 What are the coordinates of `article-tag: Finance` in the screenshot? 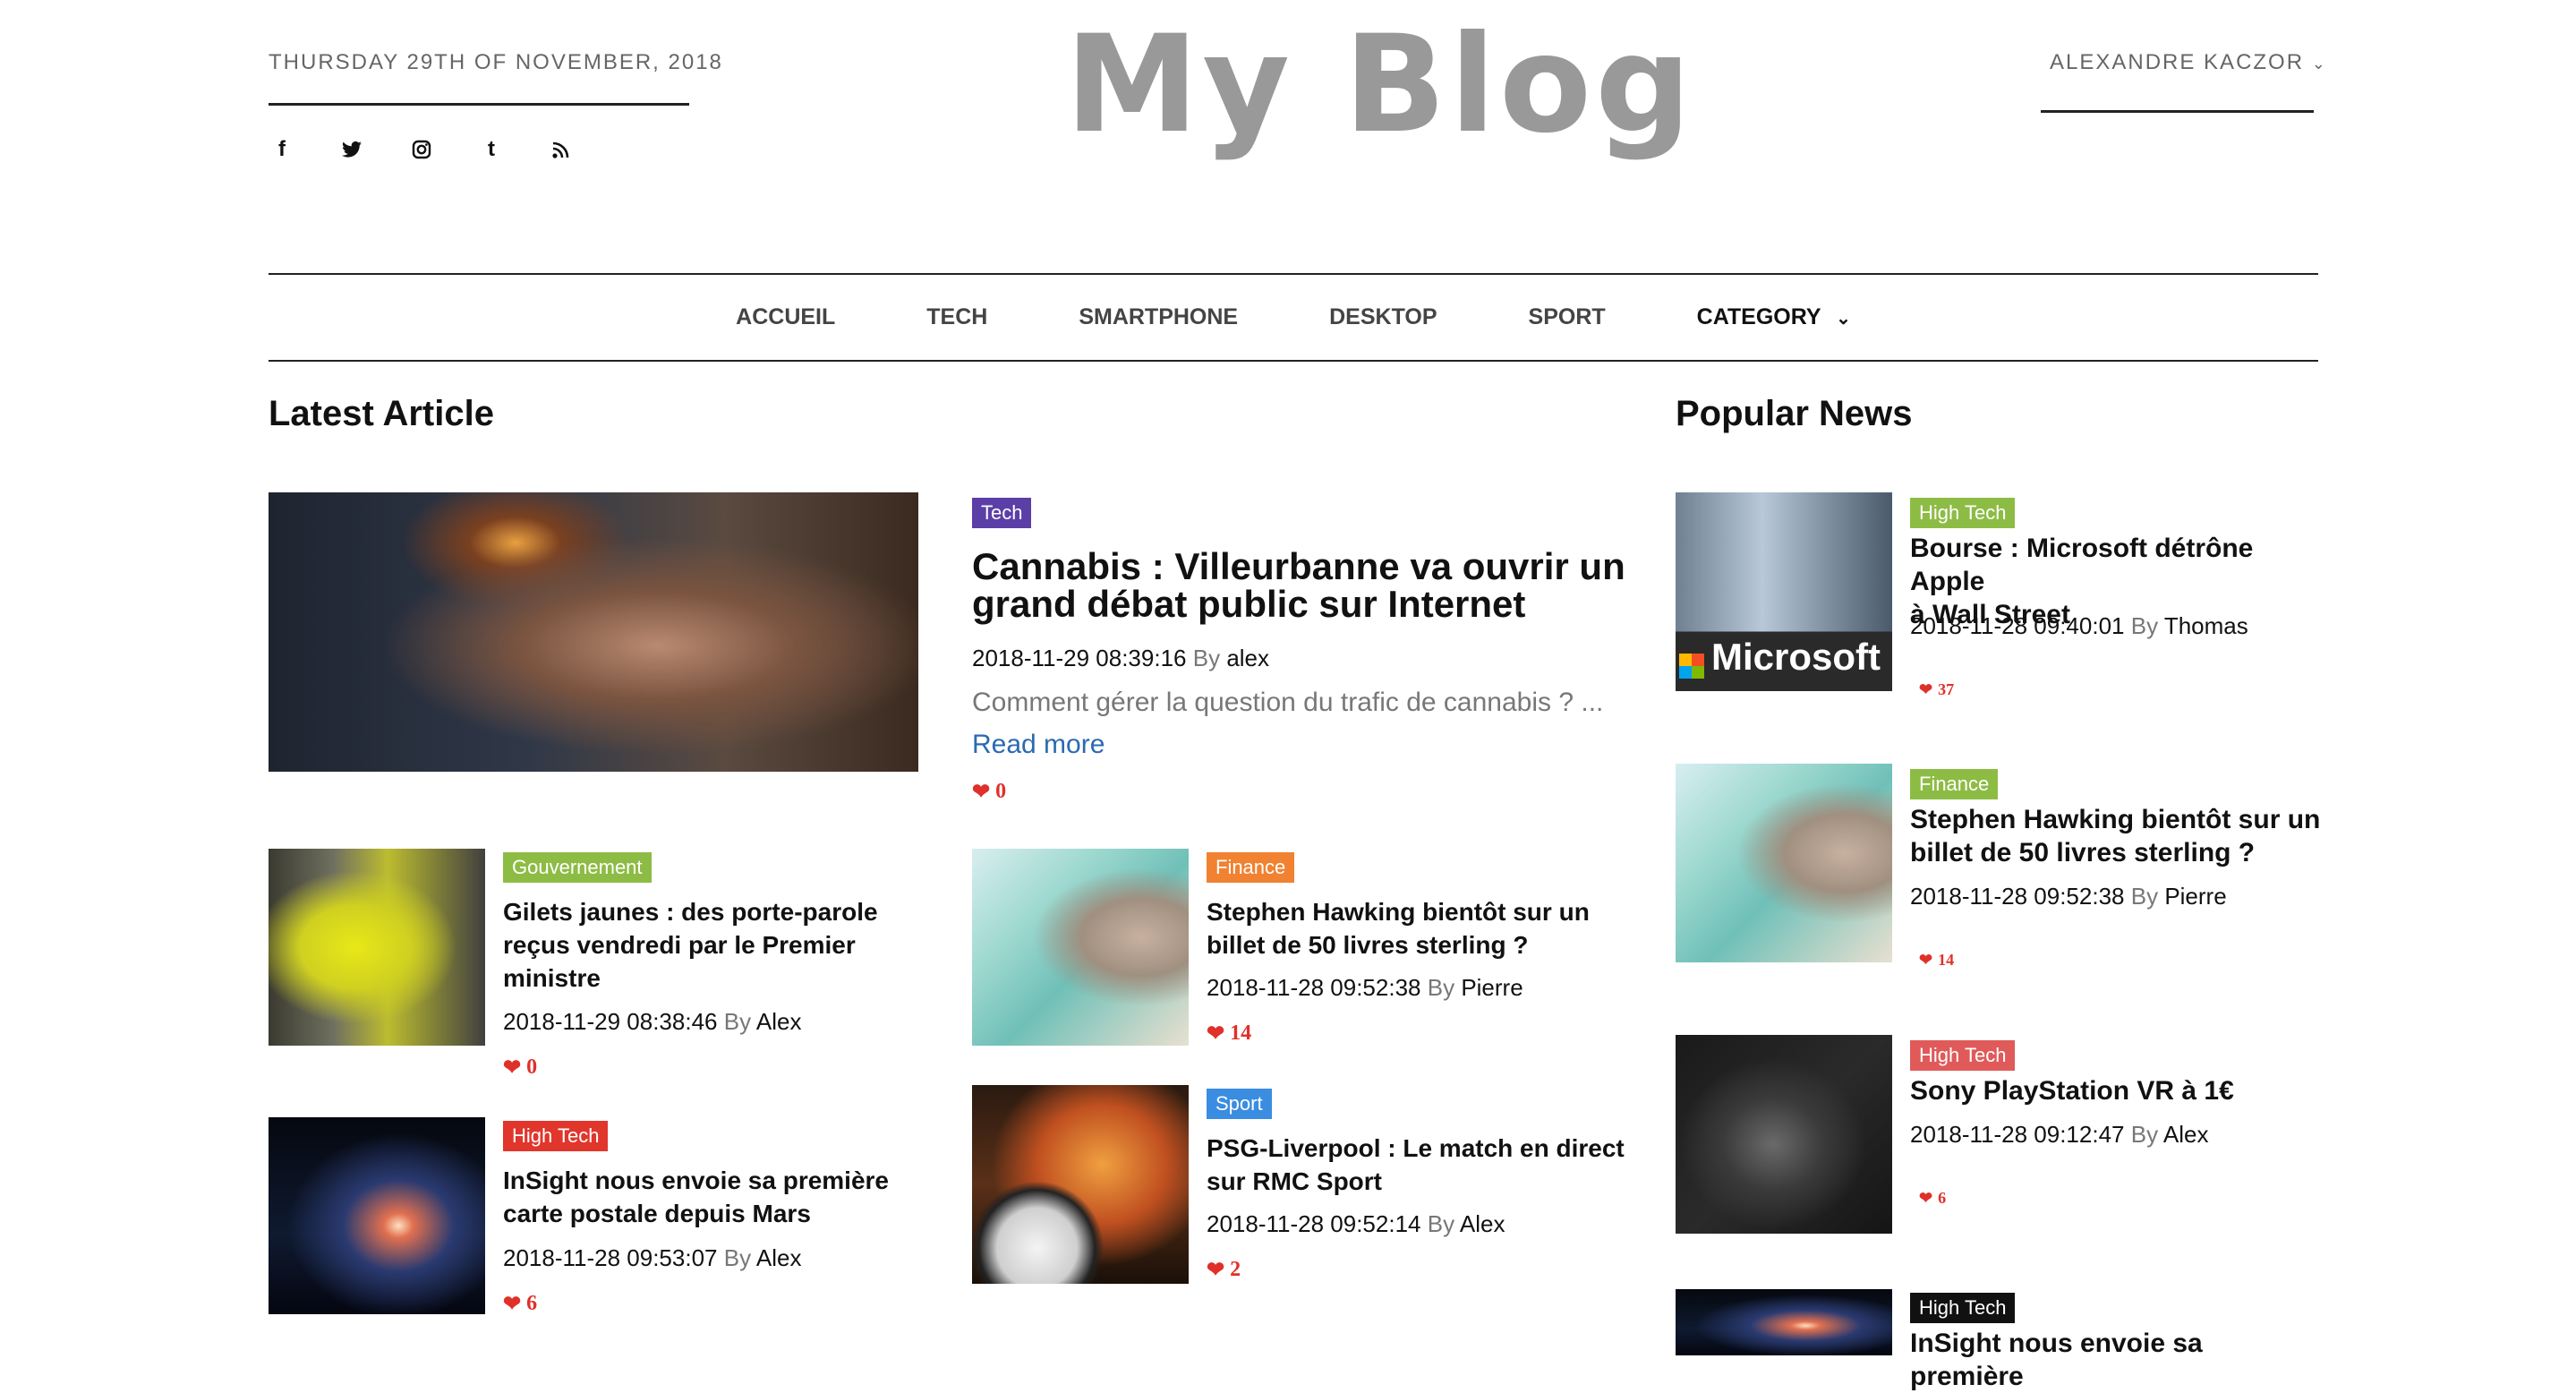 It's located at (1251, 867).